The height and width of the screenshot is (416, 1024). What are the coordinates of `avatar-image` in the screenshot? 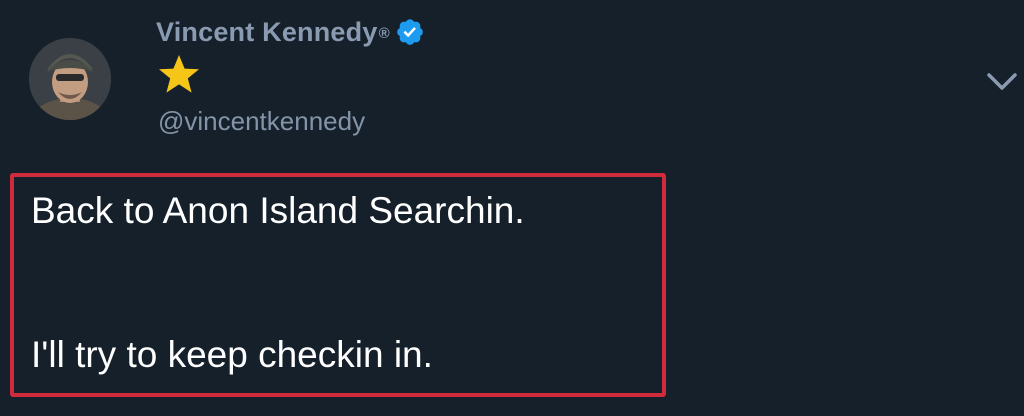 It's located at (70, 79).